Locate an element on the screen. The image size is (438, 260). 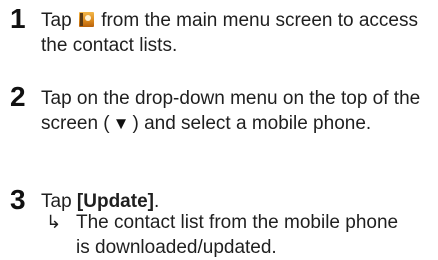
dropdown-triangle-icon: ▼ is located at coordinates (121, 123).